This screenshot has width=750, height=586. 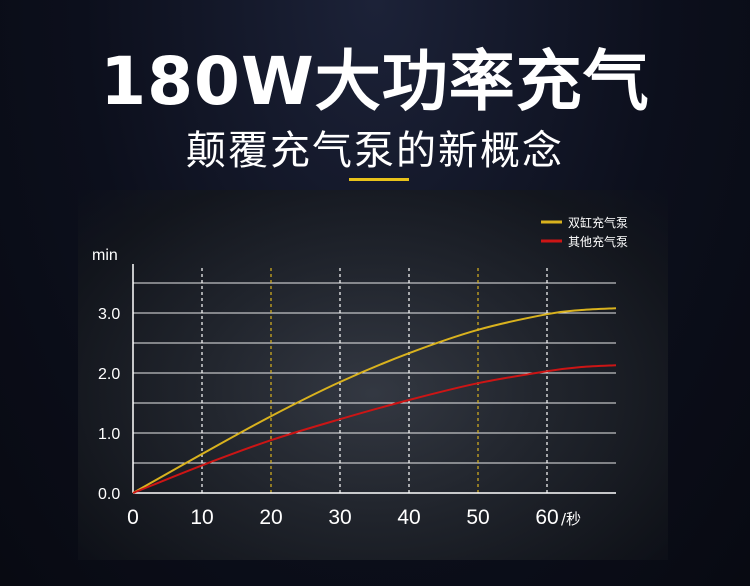 What do you see at coordinates (109, 434) in the screenshot?
I see `y-tick-label: 1.0` at bounding box center [109, 434].